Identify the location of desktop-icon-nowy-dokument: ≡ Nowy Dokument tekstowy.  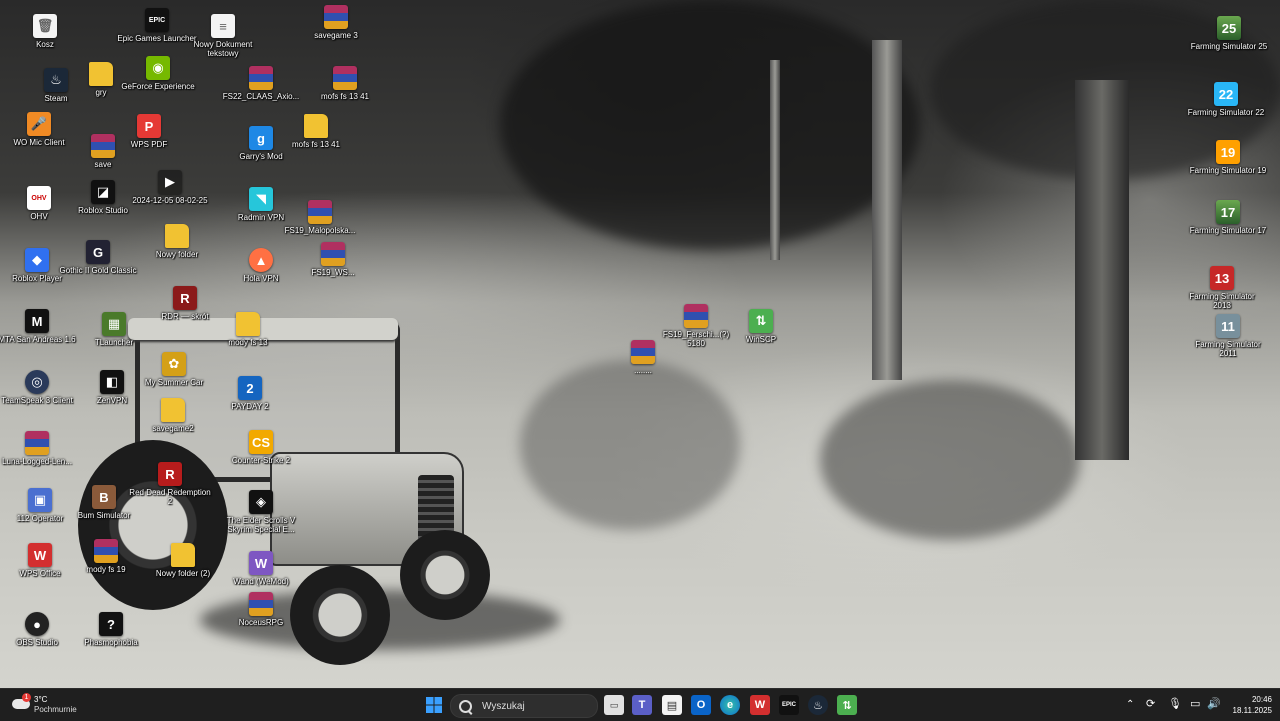
(223, 36).